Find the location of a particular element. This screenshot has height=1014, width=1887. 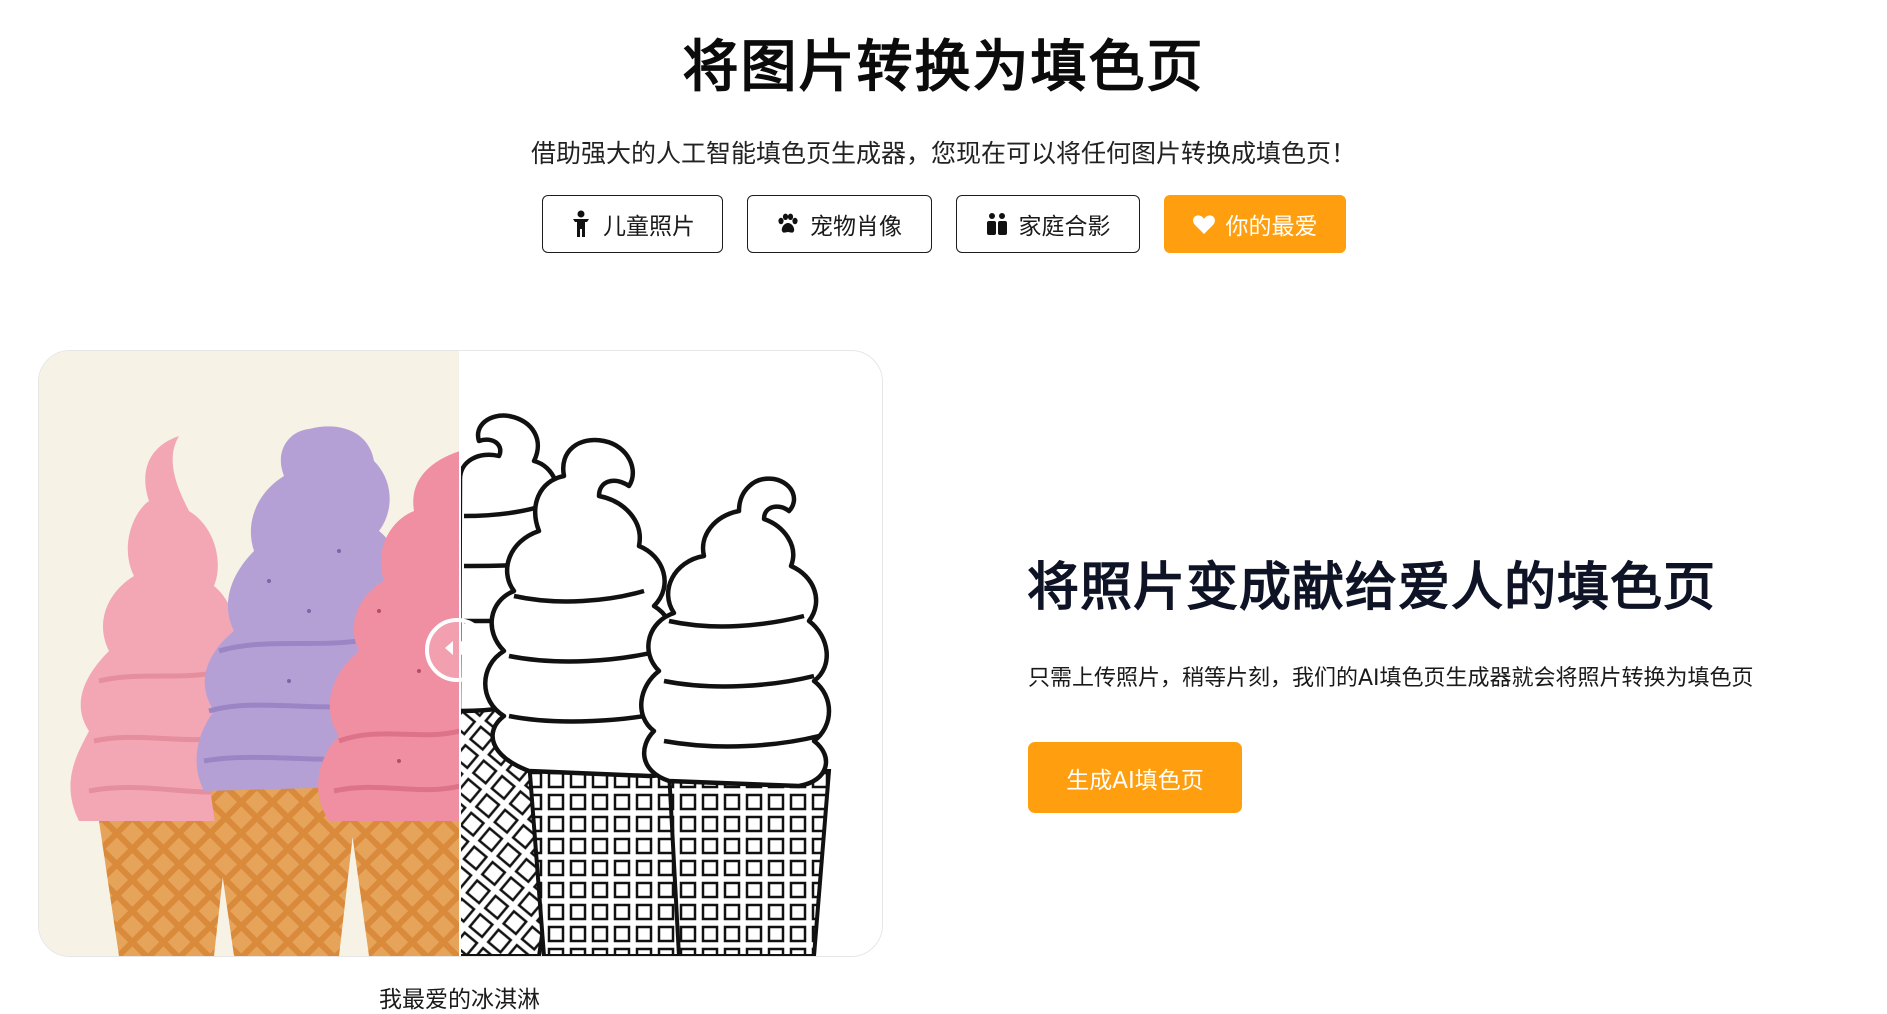

category-tabs: 儿童照片 宠物肖像 家庭合影 你的最爱 is located at coordinates (943, 224).